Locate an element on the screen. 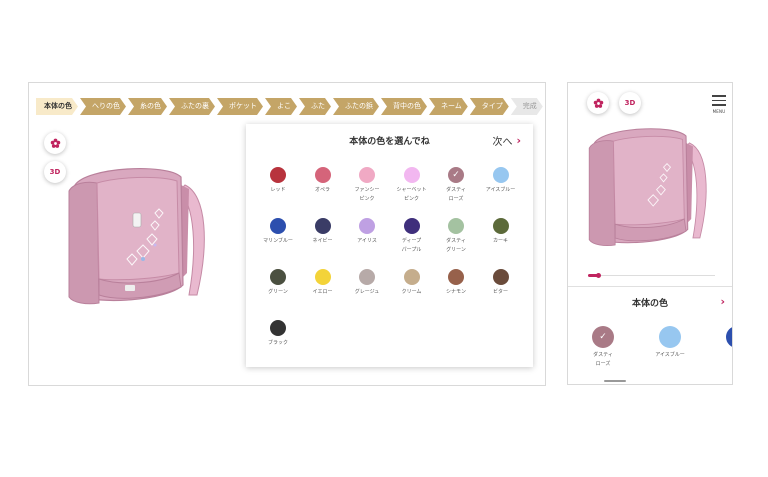 This screenshot has width=768, height=477. color-swatch: アイリス is located at coordinates (367, 232).